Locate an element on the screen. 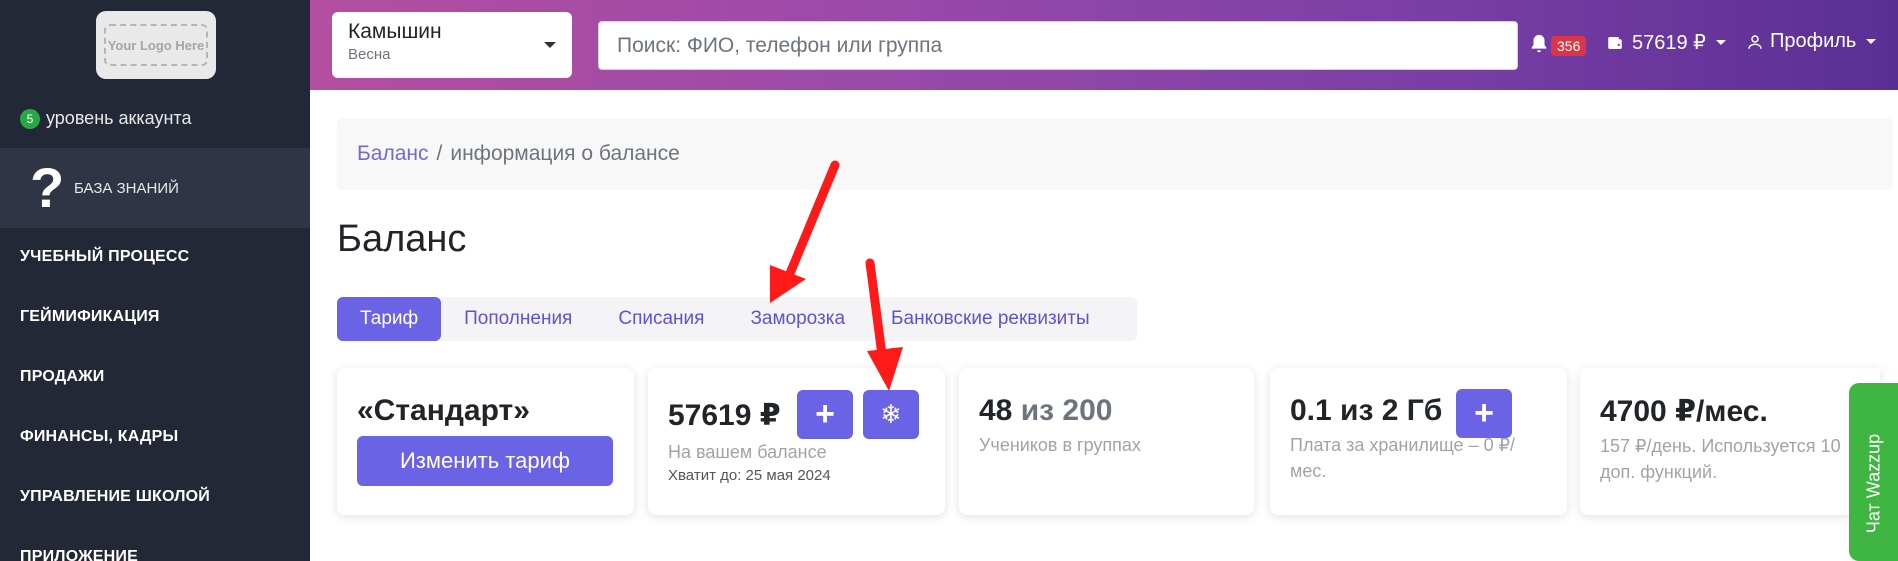  account-level-badge: 5 is located at coordinates (30, 118).